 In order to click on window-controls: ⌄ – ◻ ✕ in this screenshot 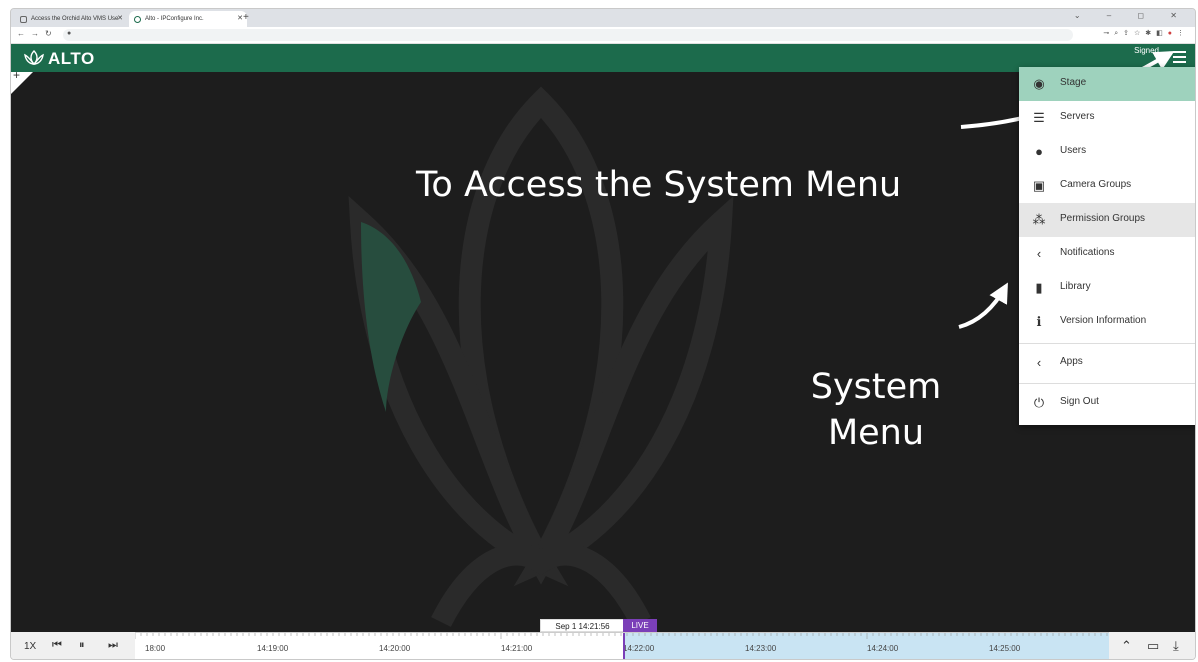, I will do `click(1131, 15)`.